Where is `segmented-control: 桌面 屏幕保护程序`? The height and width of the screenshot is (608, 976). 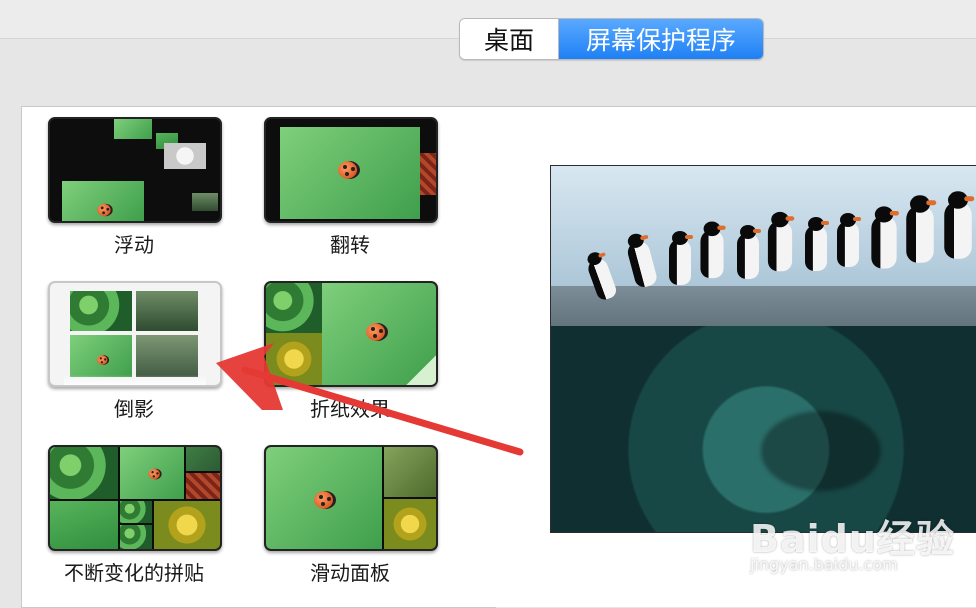 segmented-control: 桌面 屏幕保护程序 is located at coordinates (611, 39).